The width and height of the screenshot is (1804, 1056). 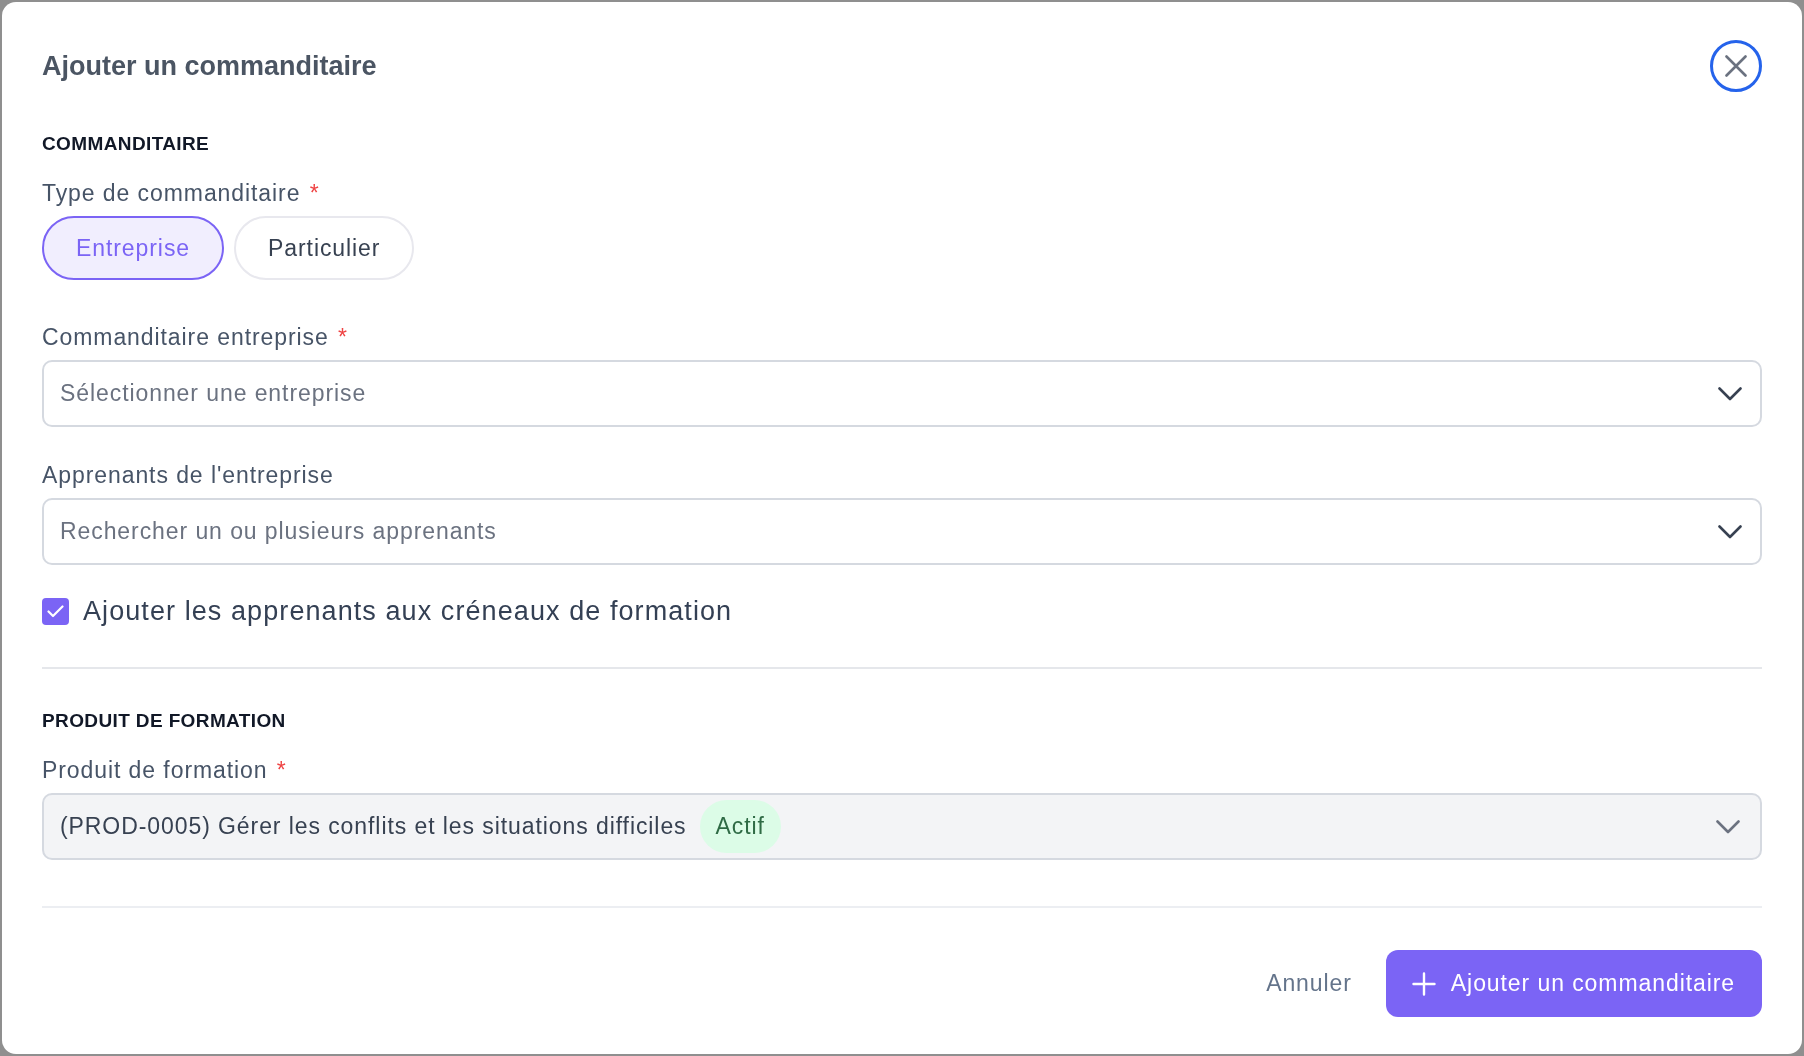 I want to click on type-toggle-button: Particulier, so click(x=324, y=248).